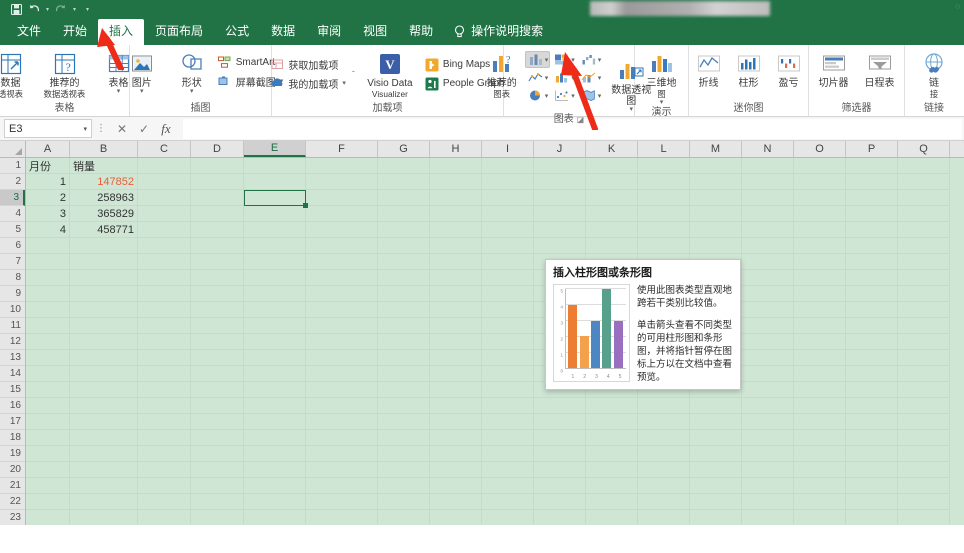 Image resolution: width=964 pixels, height=553 pixels. I want to click on row-header-7: 7, so click(12, 262).